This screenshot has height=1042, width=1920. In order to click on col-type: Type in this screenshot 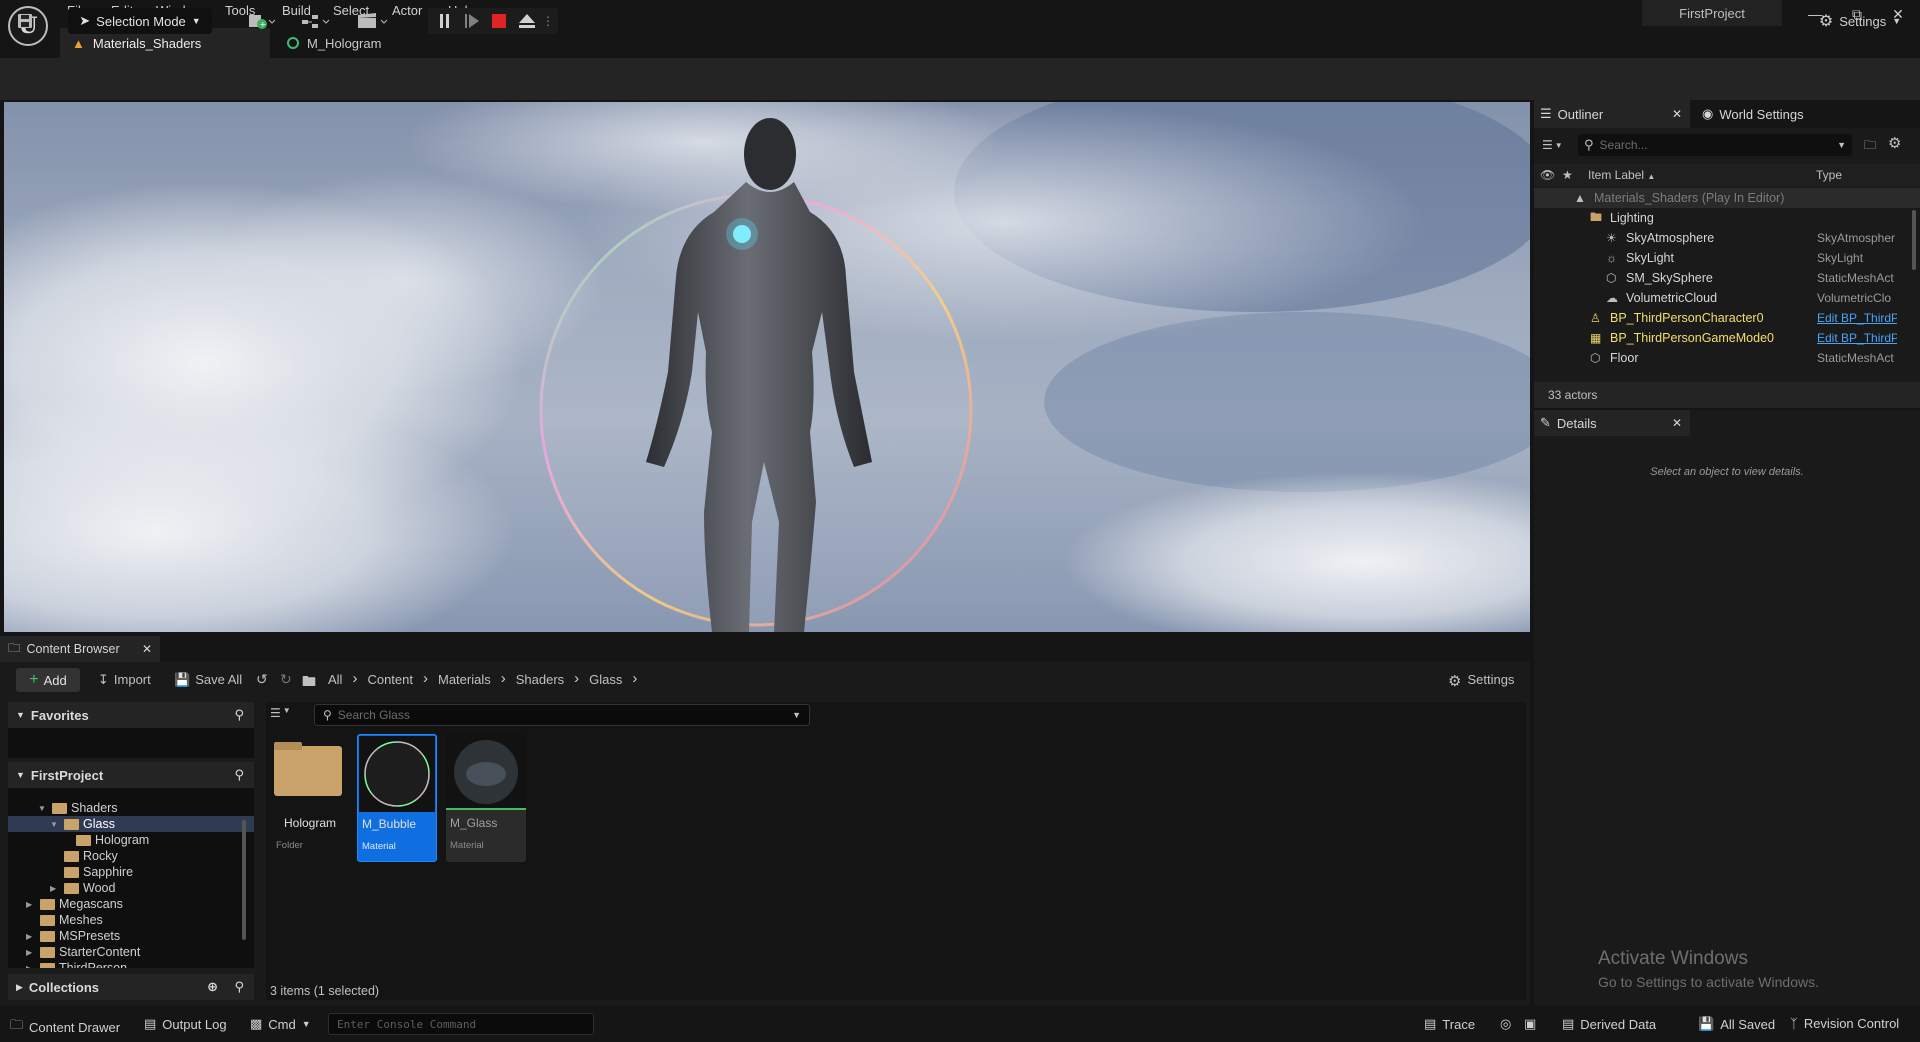, I will do `click(1829, 175)`.